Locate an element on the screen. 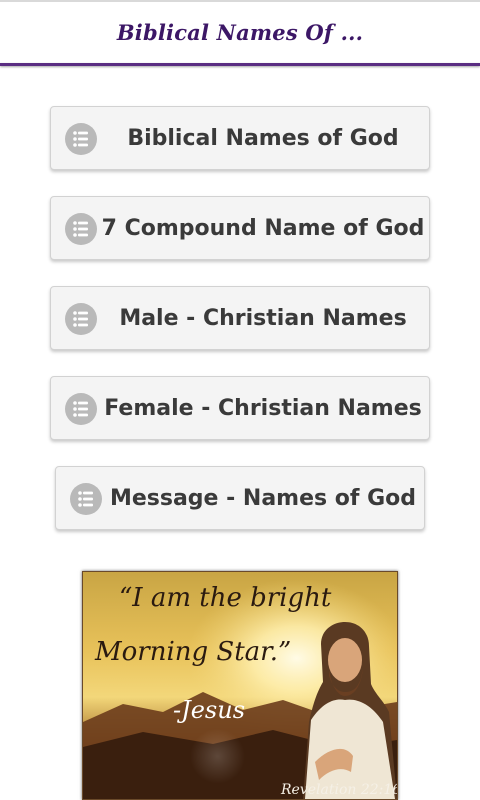 Image resolution: width=480 pixels, height=800 pixels. menu-button-male-christian-names: Male - Christian Names is located at coordinates (240, 318).